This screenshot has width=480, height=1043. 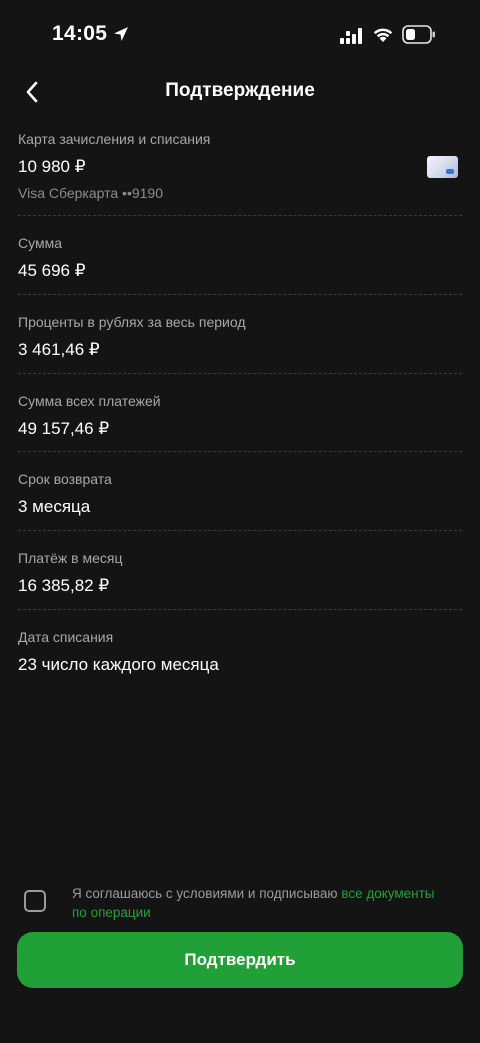 I want to click on total-value: 49 157,46 ₽, so click(x=64, y=428).